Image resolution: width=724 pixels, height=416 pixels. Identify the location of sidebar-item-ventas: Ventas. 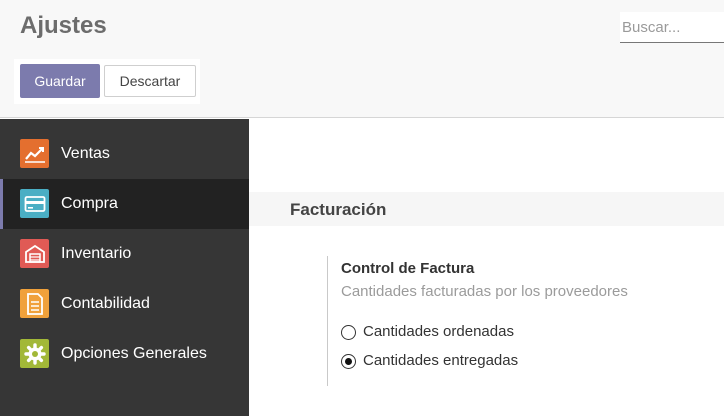
(124, 154).